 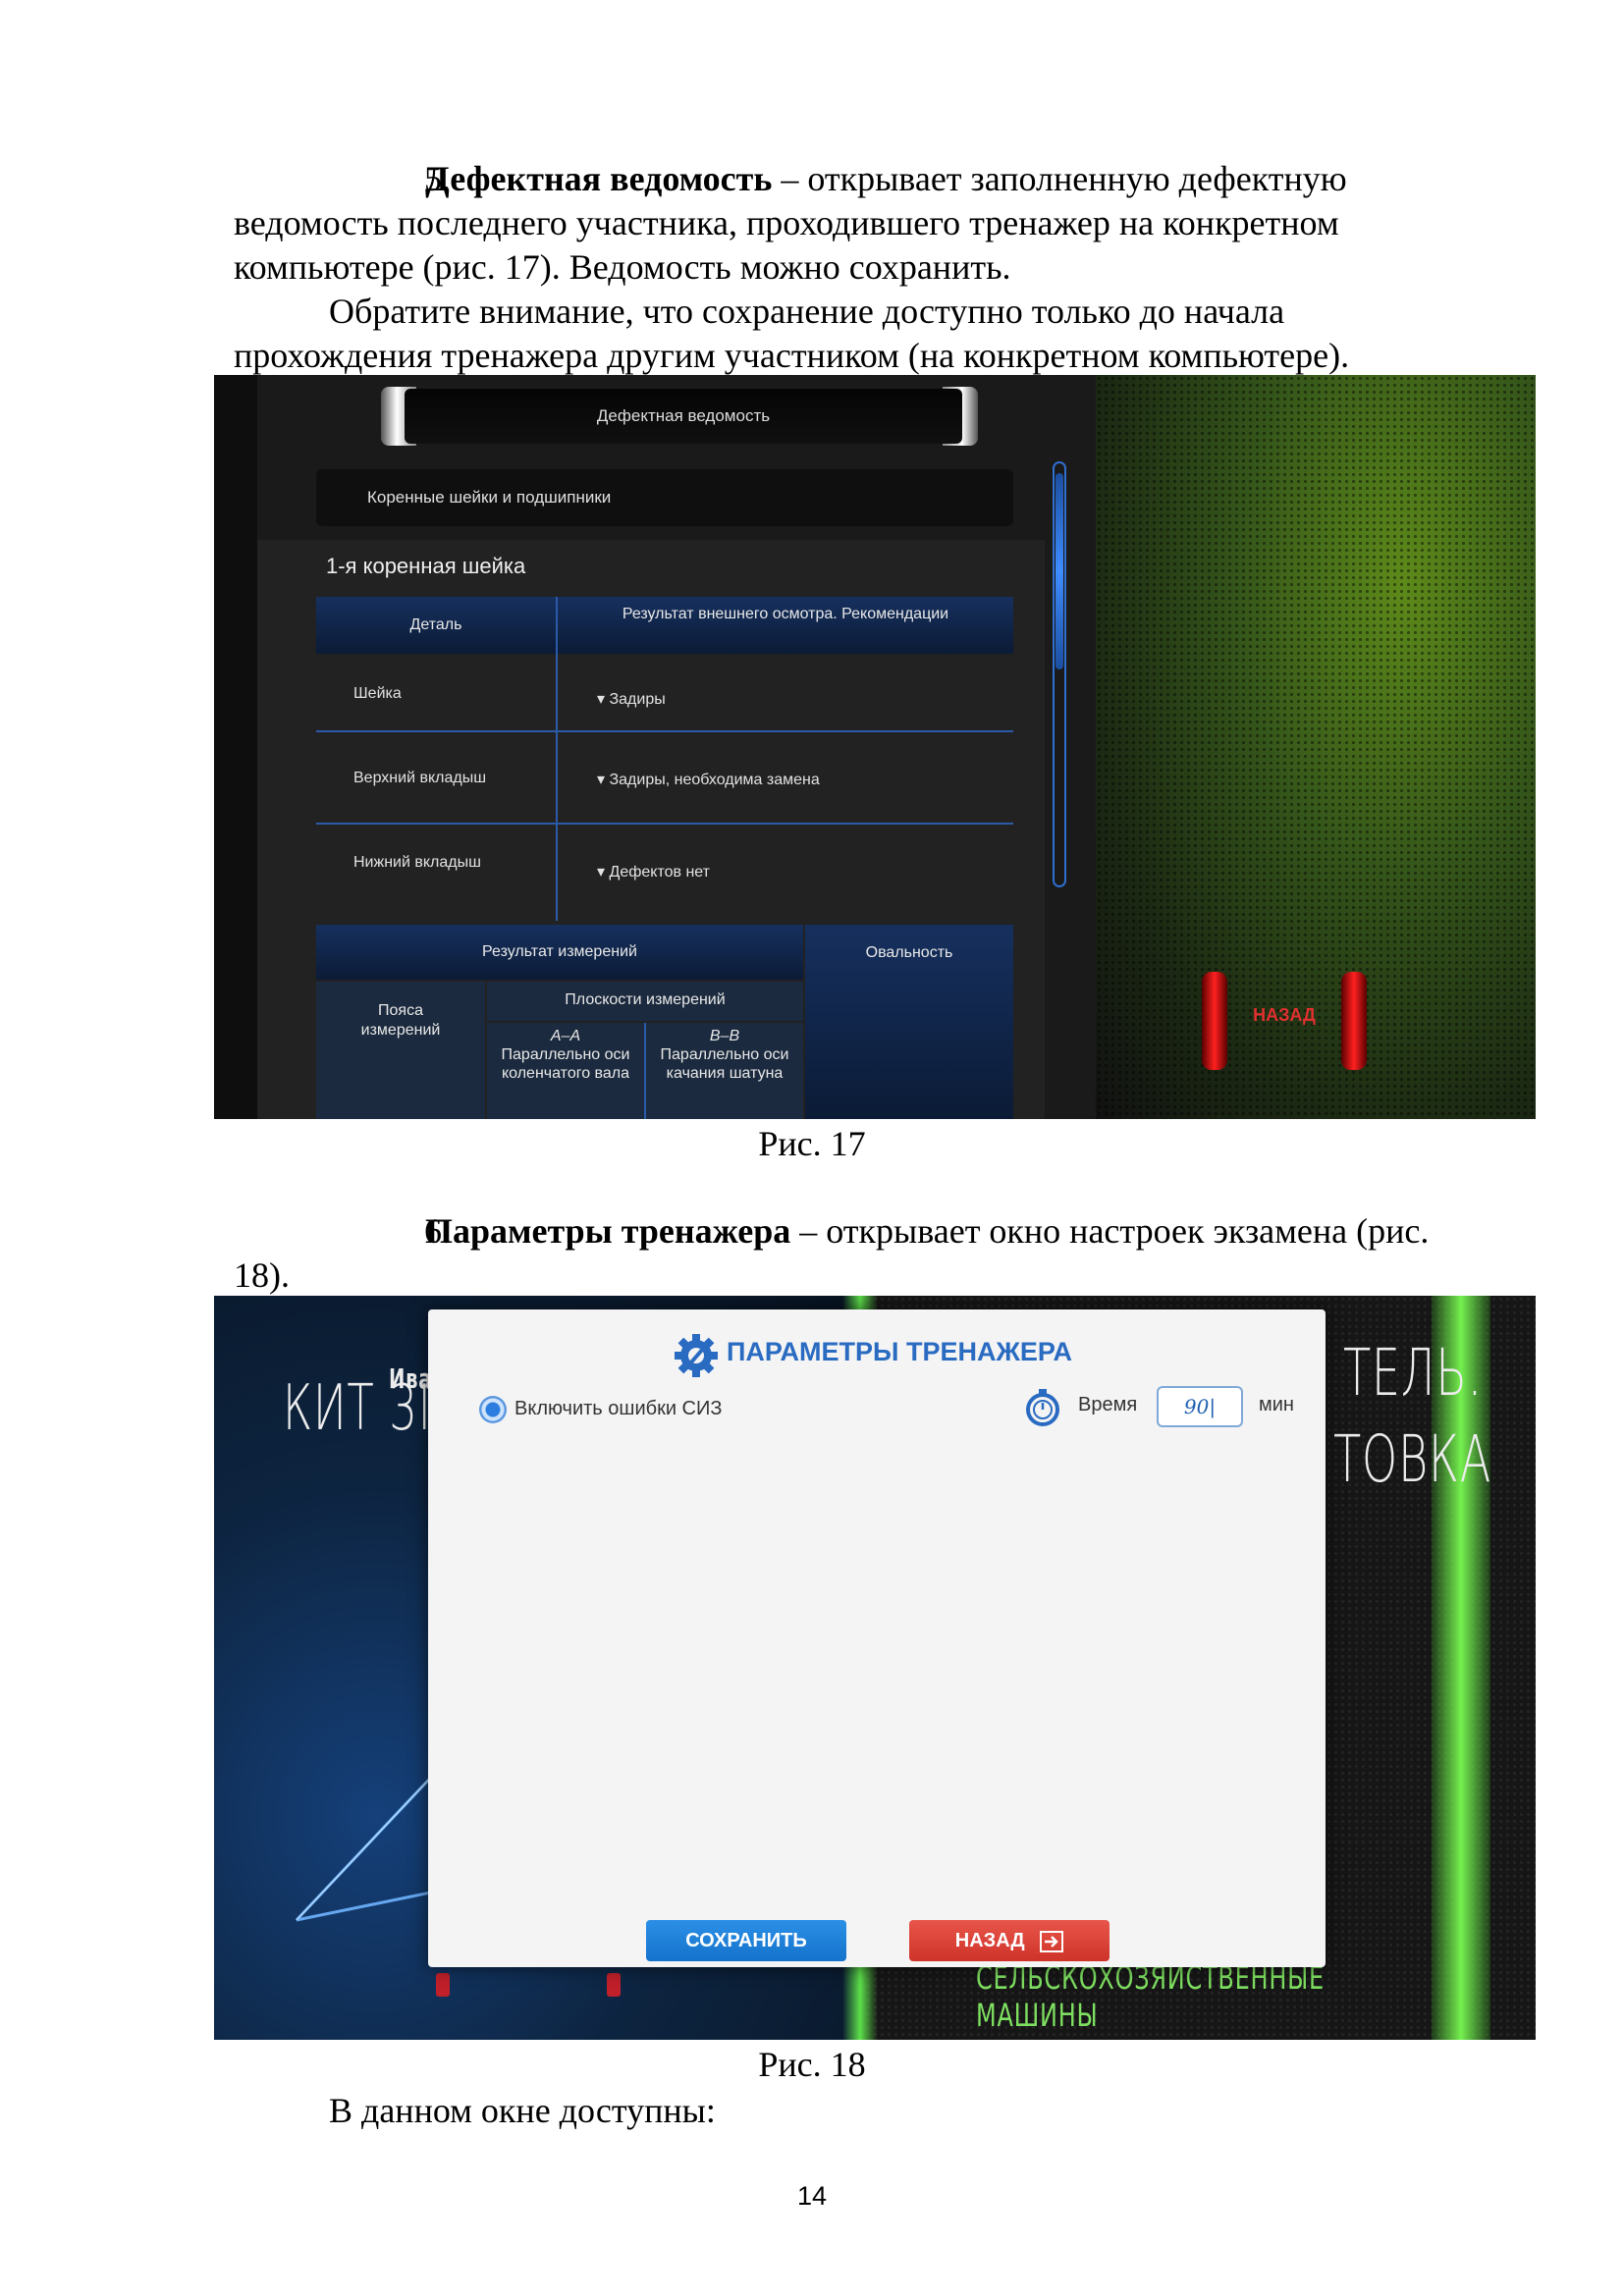 What do you see at coordinates (437, 179) in the screenshot?
I see `list-number: 5.` at bounding box center [437, 179].